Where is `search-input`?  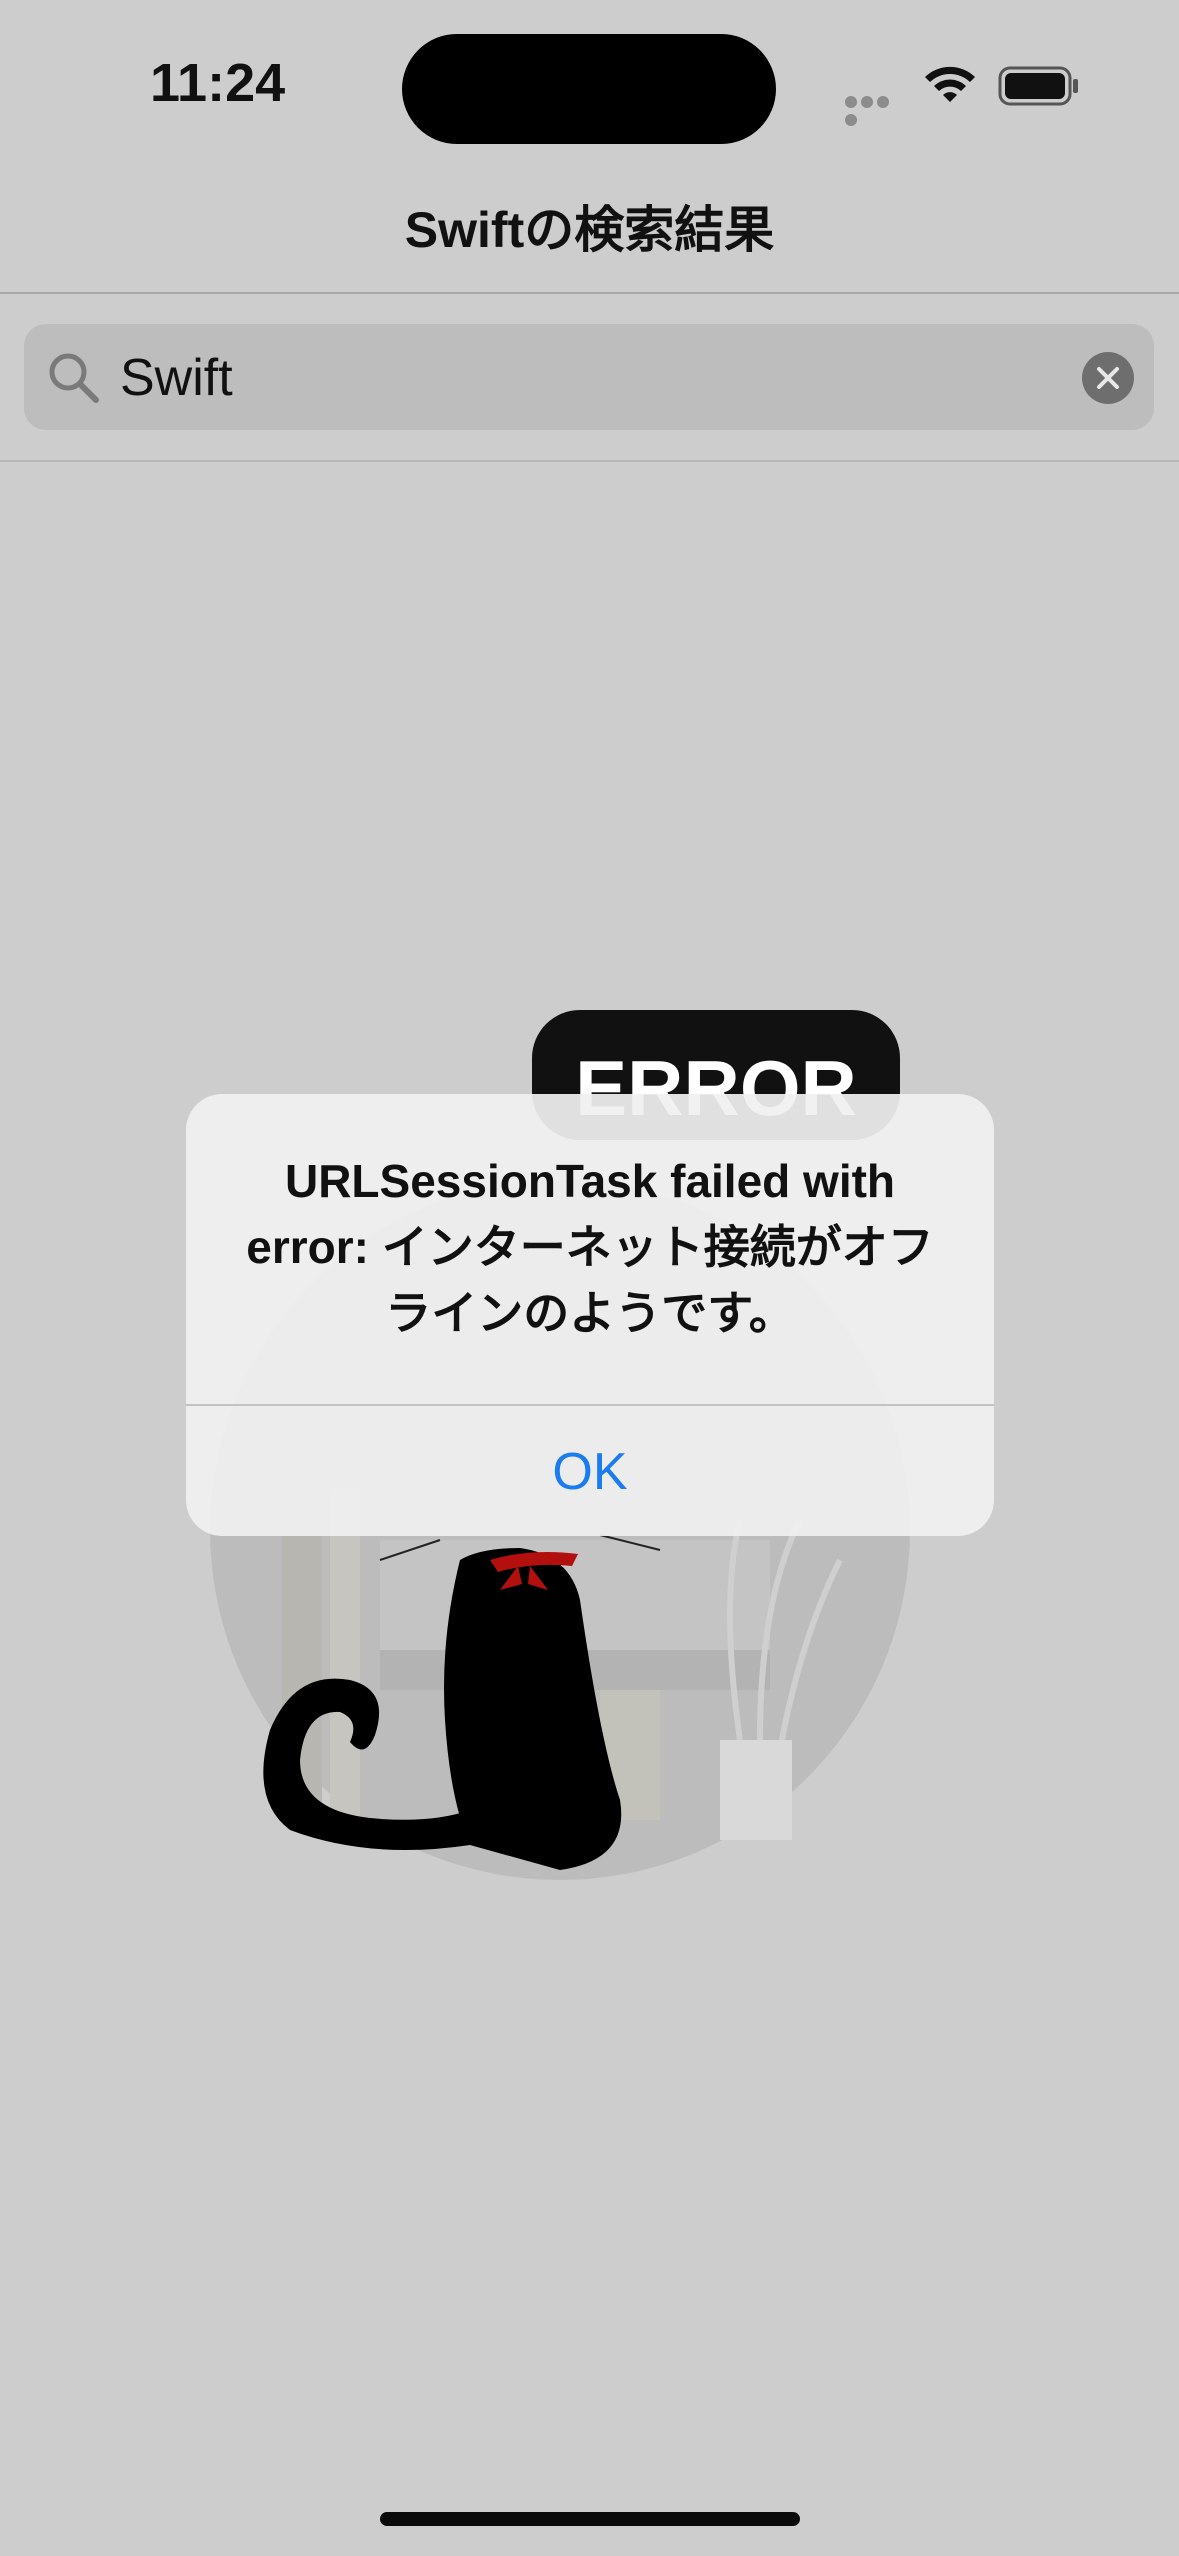
search-input is located at coordinates (570, 378).